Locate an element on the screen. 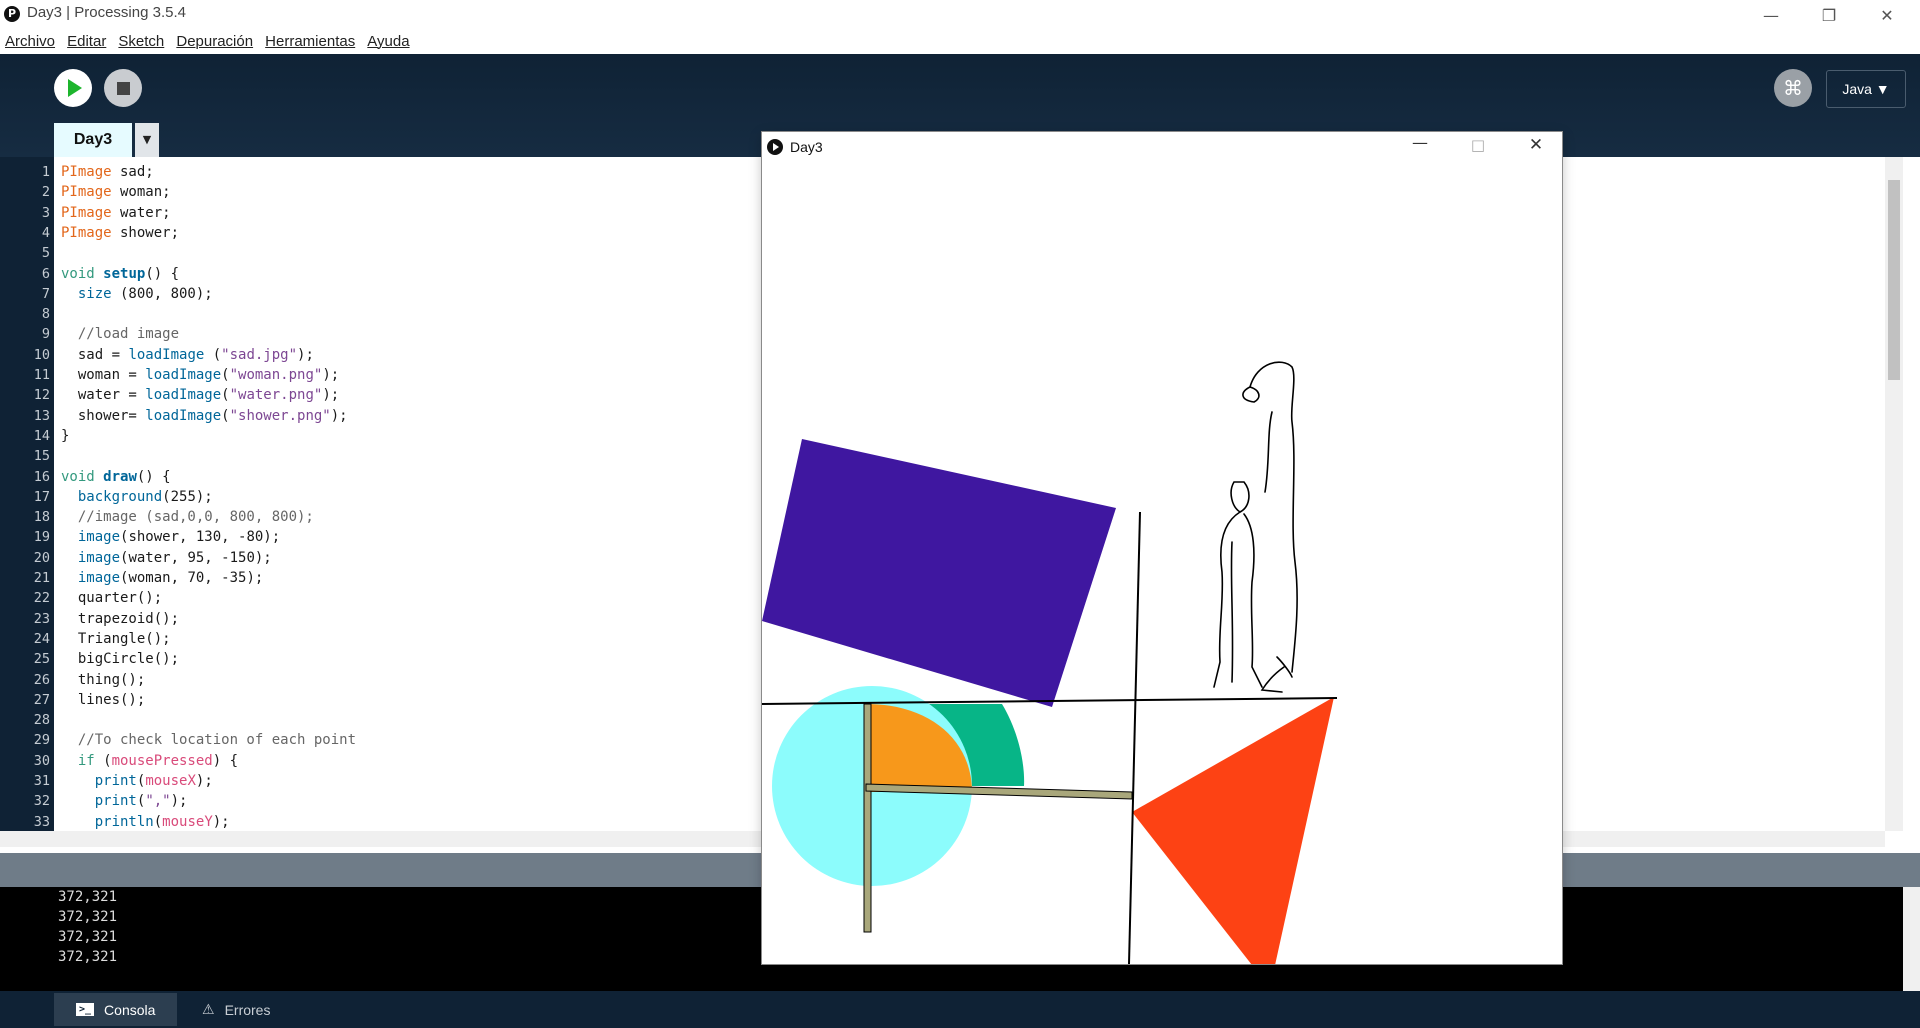  sketch-minimize-icon: — is located at coordinates (1420, 142).